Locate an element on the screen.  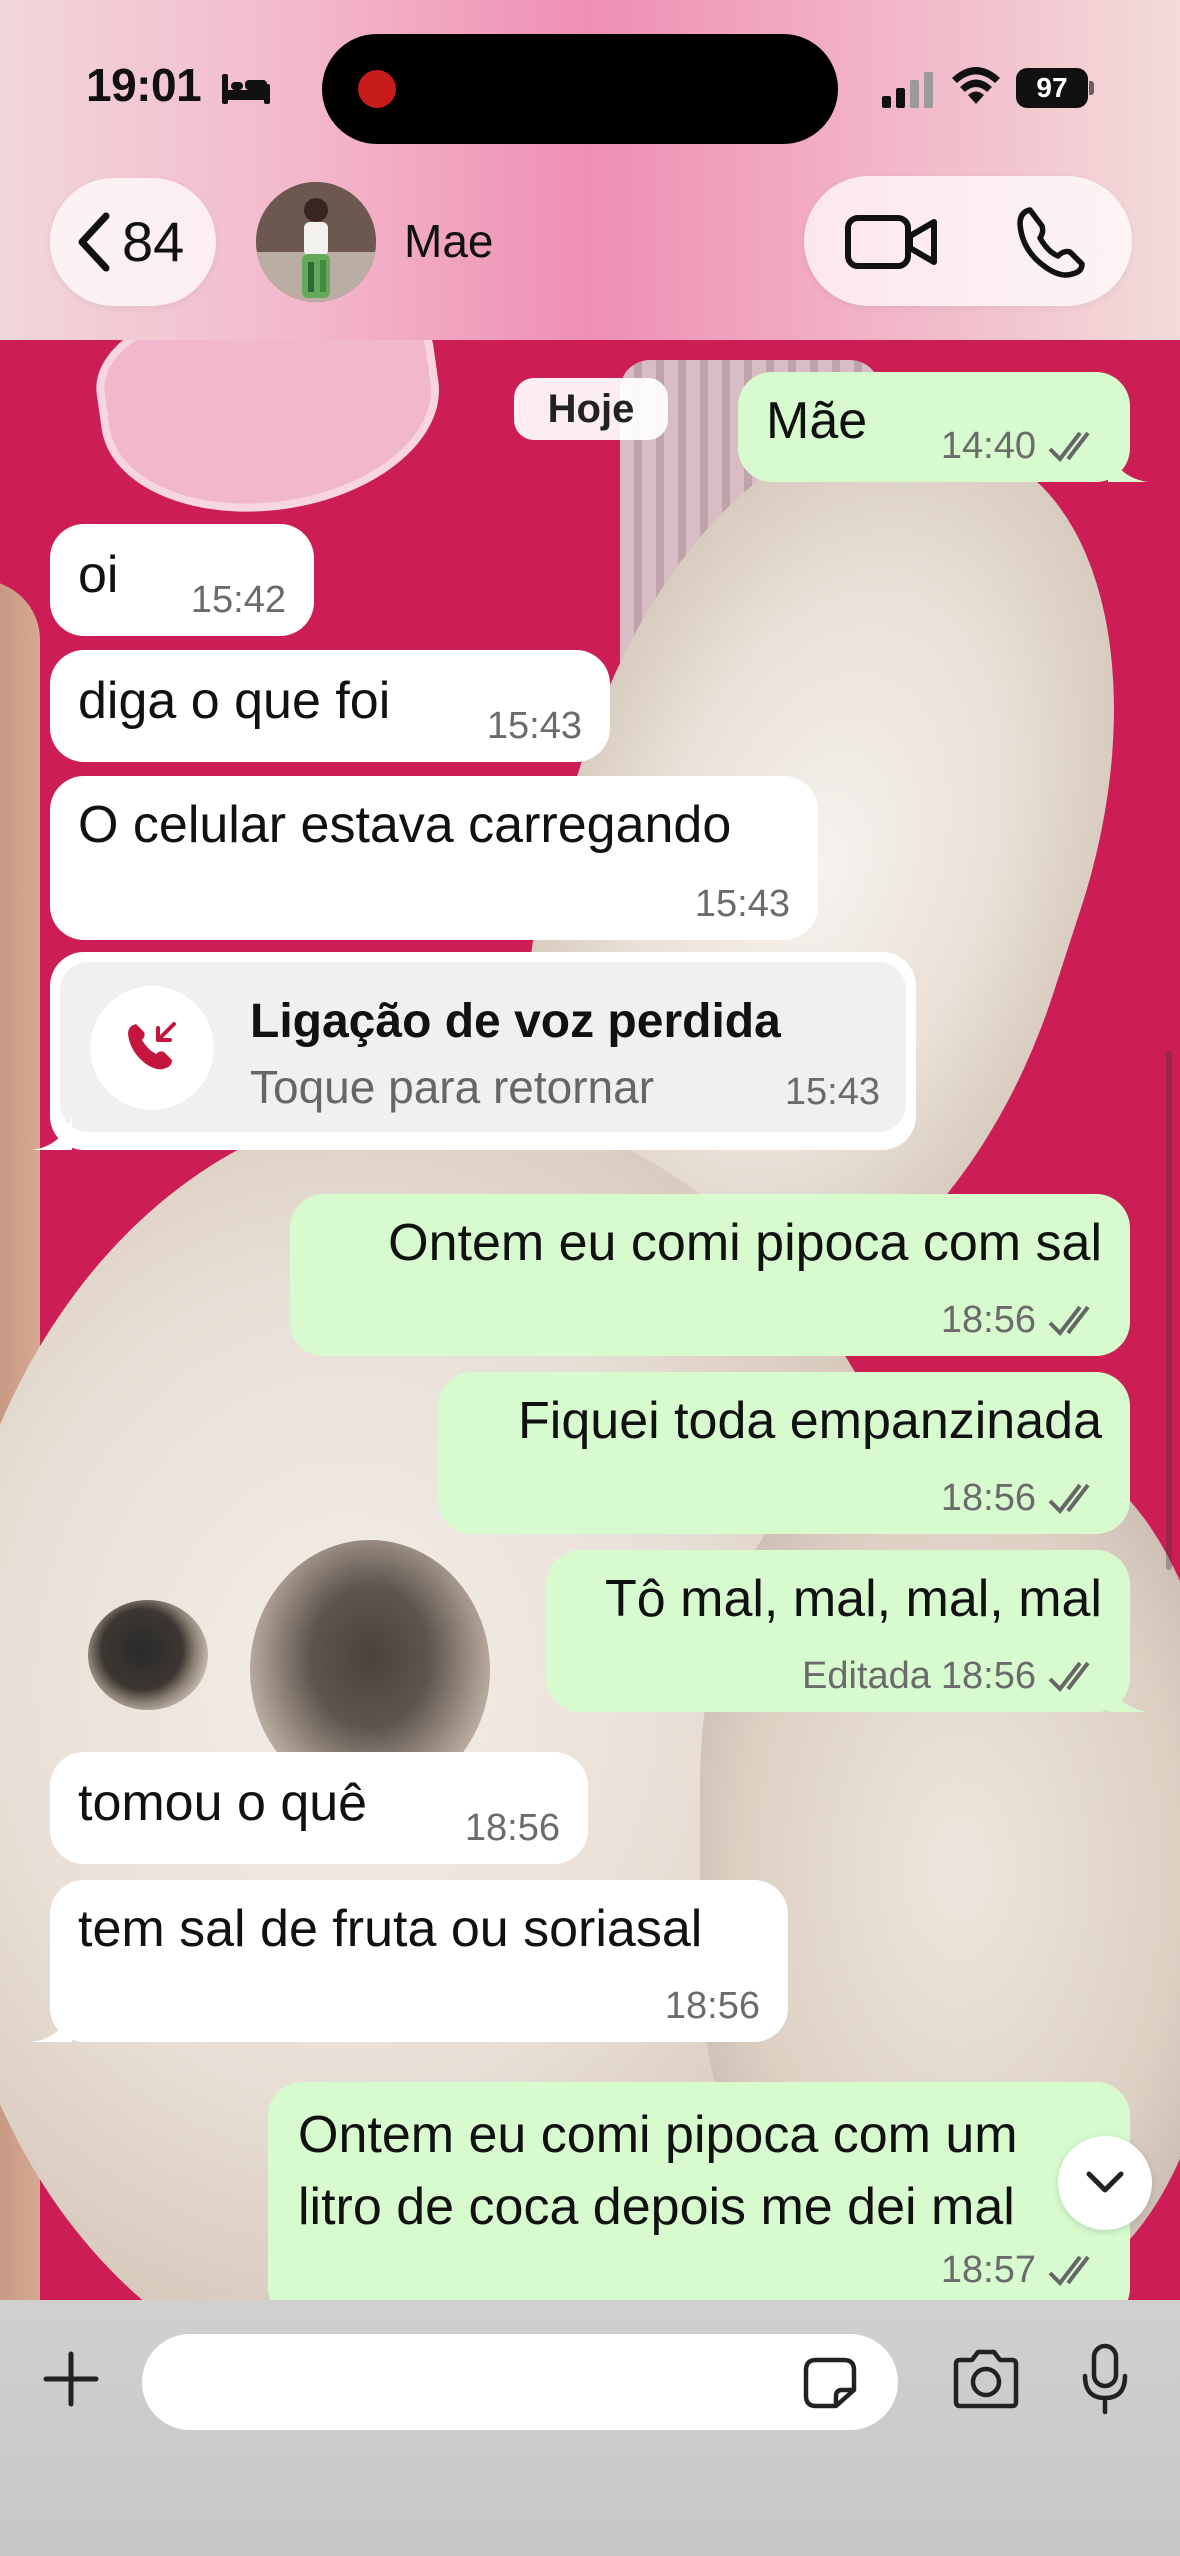
scroll-to-bottom-button is located at coordinates (1105, 2183).